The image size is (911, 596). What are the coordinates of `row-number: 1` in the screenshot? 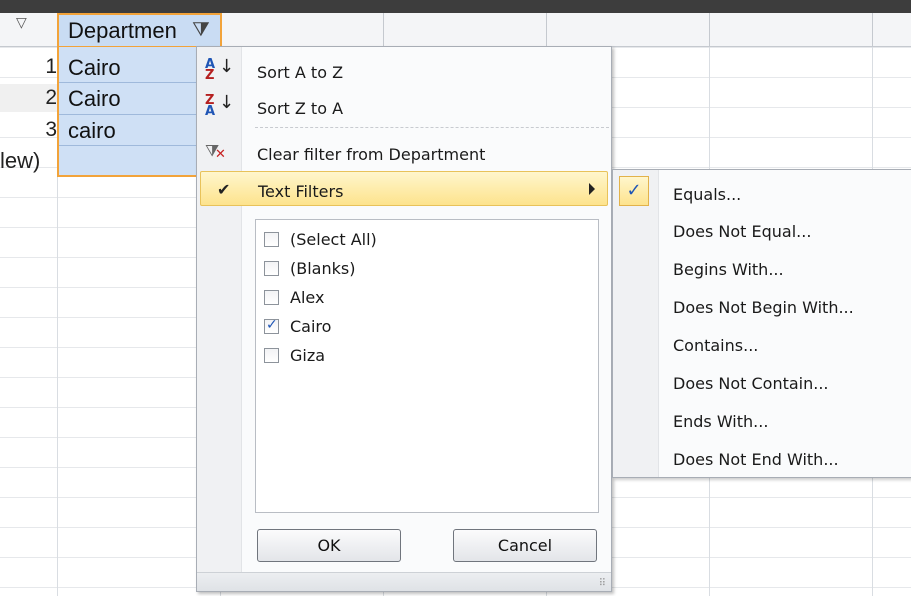 It's located at (51, 66).